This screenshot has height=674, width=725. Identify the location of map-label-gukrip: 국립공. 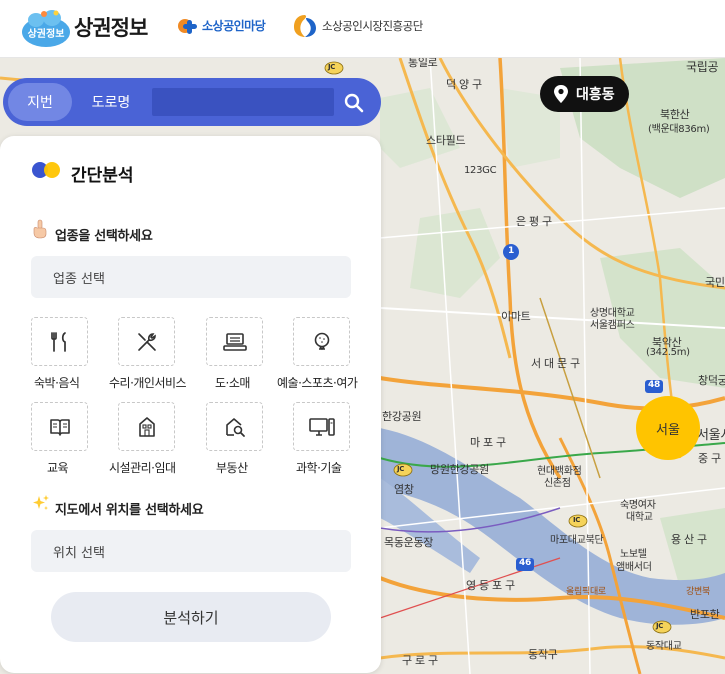
(702, 67).